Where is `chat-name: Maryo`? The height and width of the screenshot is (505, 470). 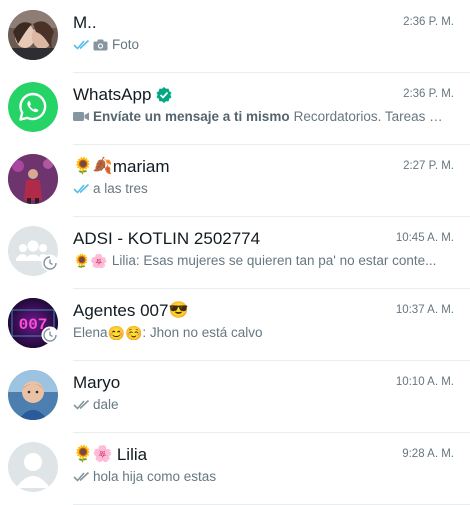 chat-name: Maryo is located at coordinates (97, 382).